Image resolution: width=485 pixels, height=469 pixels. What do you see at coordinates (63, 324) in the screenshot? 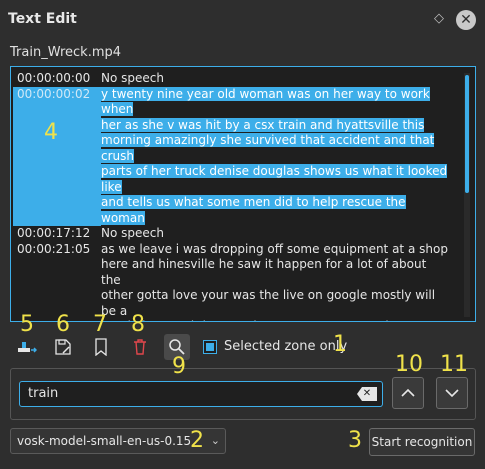
I see `annotation-6: 6` at bounding box center [63, 324].